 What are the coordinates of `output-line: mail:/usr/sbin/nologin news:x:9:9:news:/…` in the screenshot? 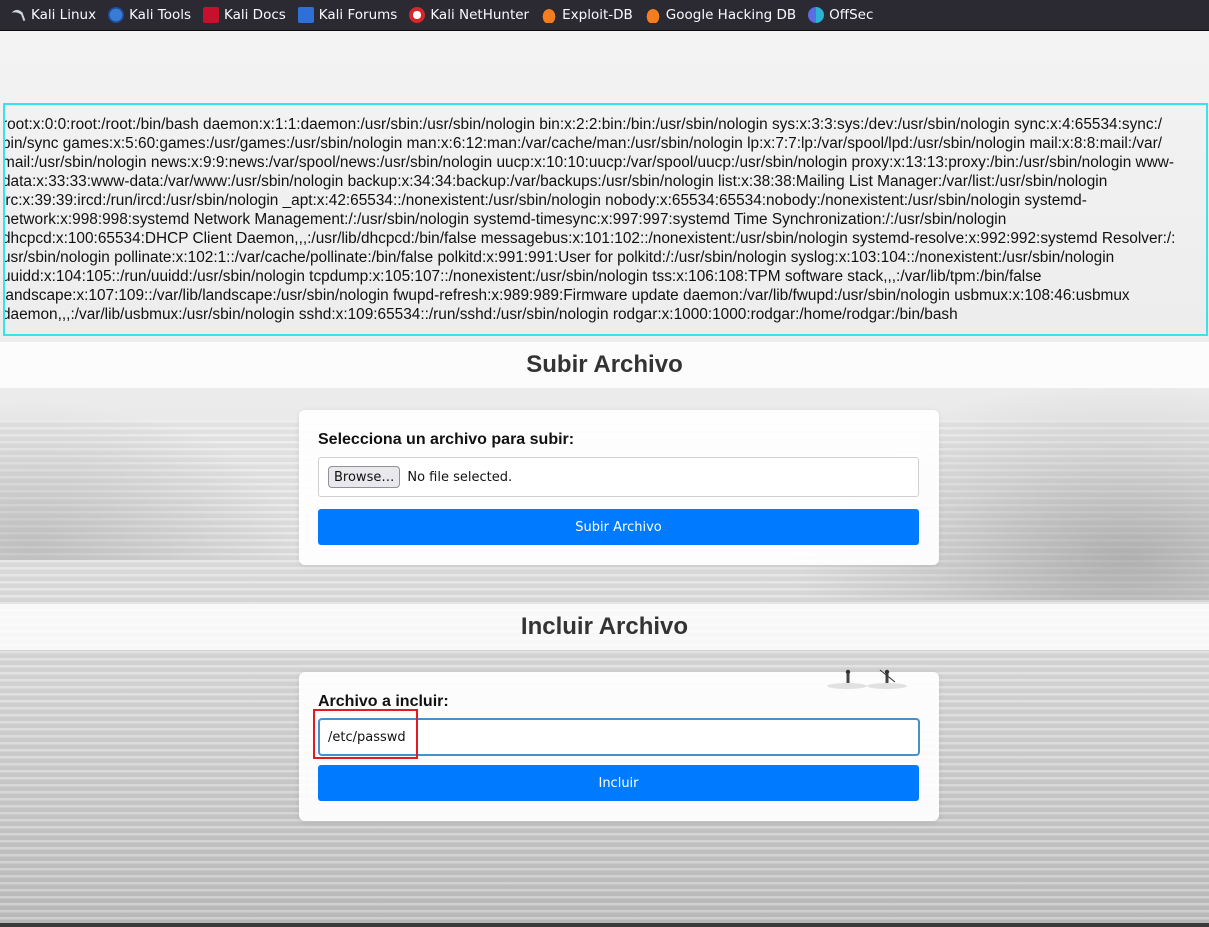 It's located at (589, 162).